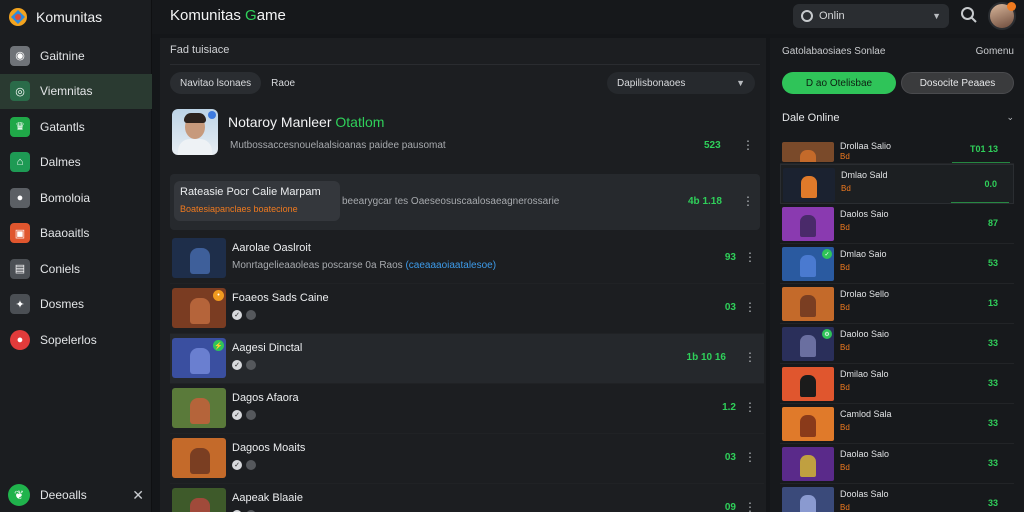 The height and width of the screenshot is (512, 1024). Describe the element at coordinates (897, 152) in the screenshot. I see `online-row: Drollaa Salio Bd T01 13` at that location.